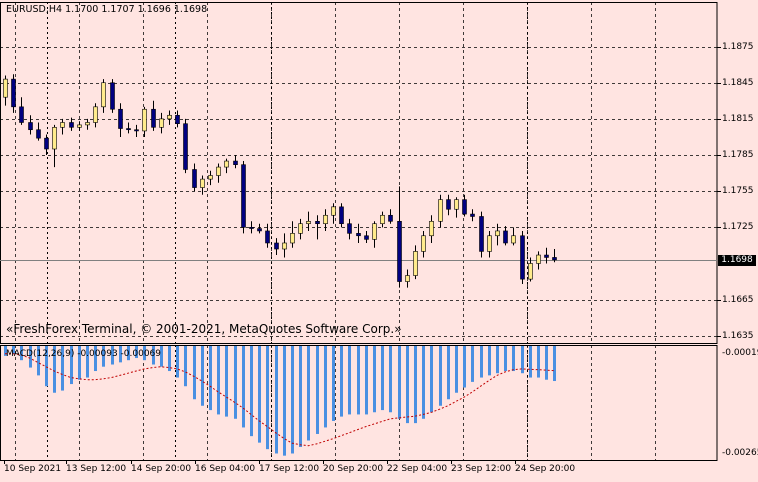 This screenshot has width=758, height=482. Describe the element at coordinates (738, 82) in the screenshot. I see `price-axis-label: 1.1845` at that location.